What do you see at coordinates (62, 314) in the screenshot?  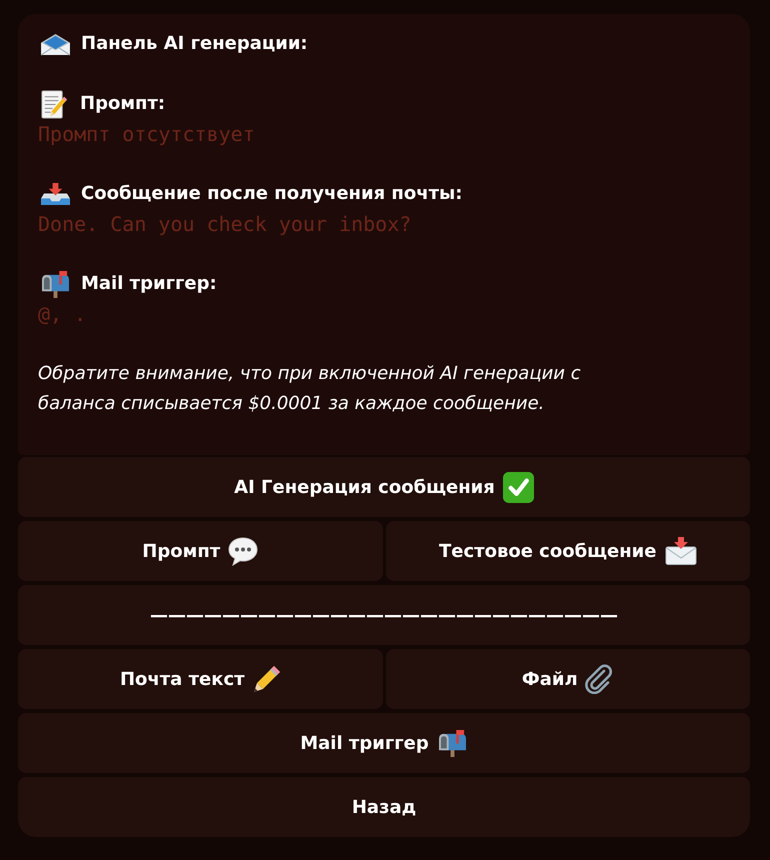 I see `field-value: @, .` at bounding box center [62, 314].